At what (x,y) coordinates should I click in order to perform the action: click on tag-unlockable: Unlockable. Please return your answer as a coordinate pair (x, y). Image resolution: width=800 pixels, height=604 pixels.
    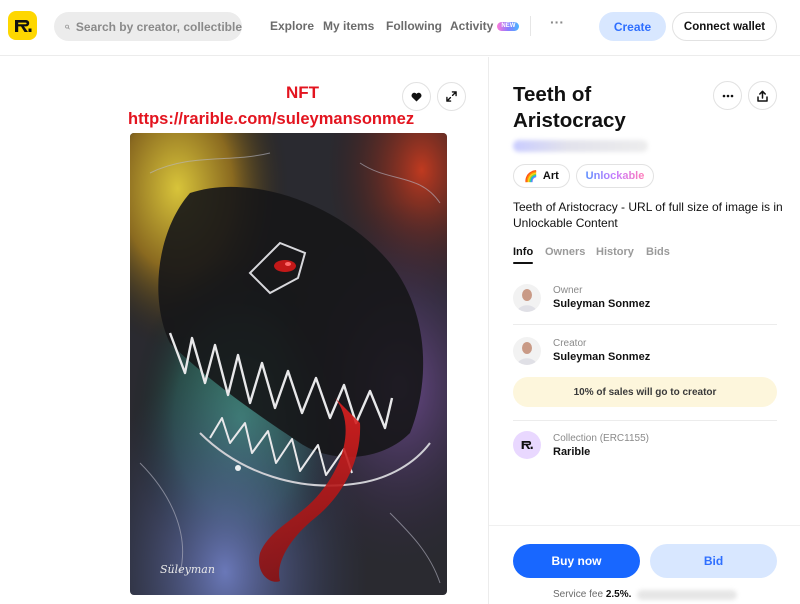
    Looking at the image, I should click on (615, 176).